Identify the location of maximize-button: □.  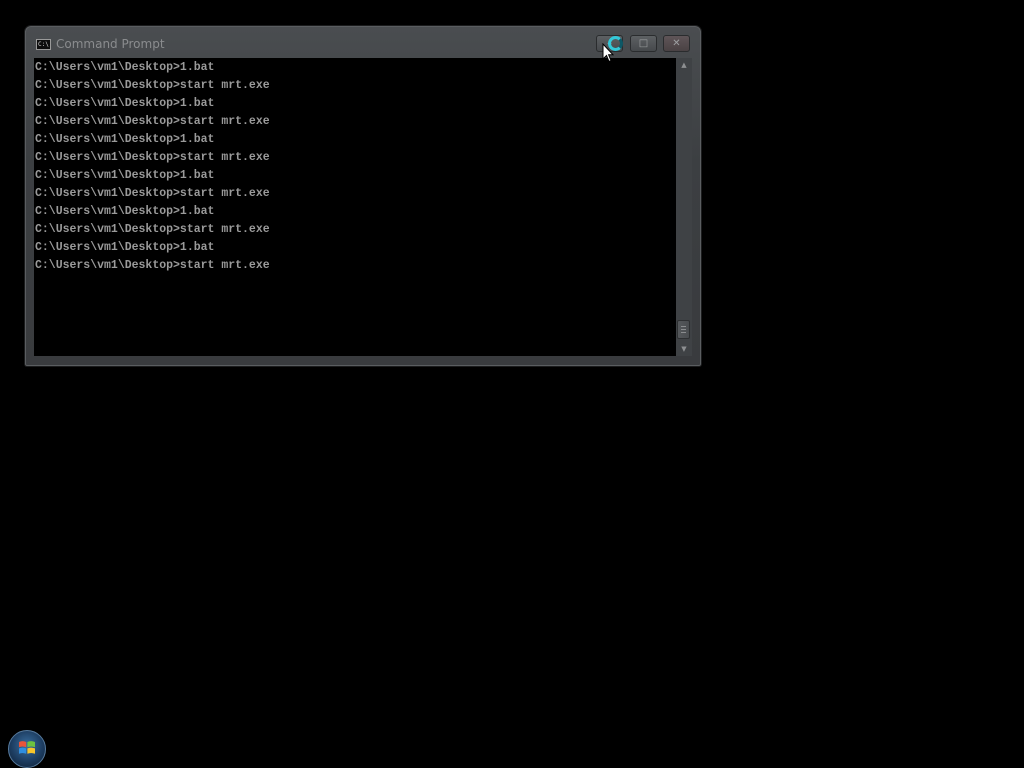
(643, 43).